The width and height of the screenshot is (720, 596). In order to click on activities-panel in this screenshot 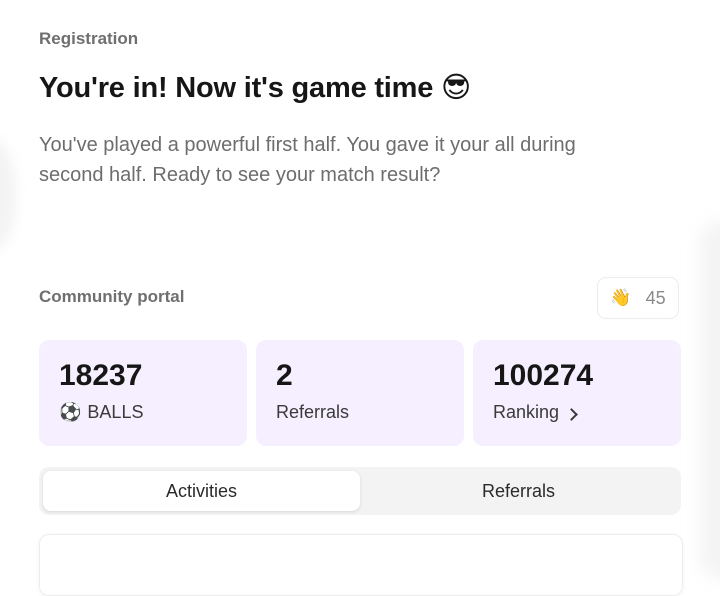, I will do `click(361, 565)`.